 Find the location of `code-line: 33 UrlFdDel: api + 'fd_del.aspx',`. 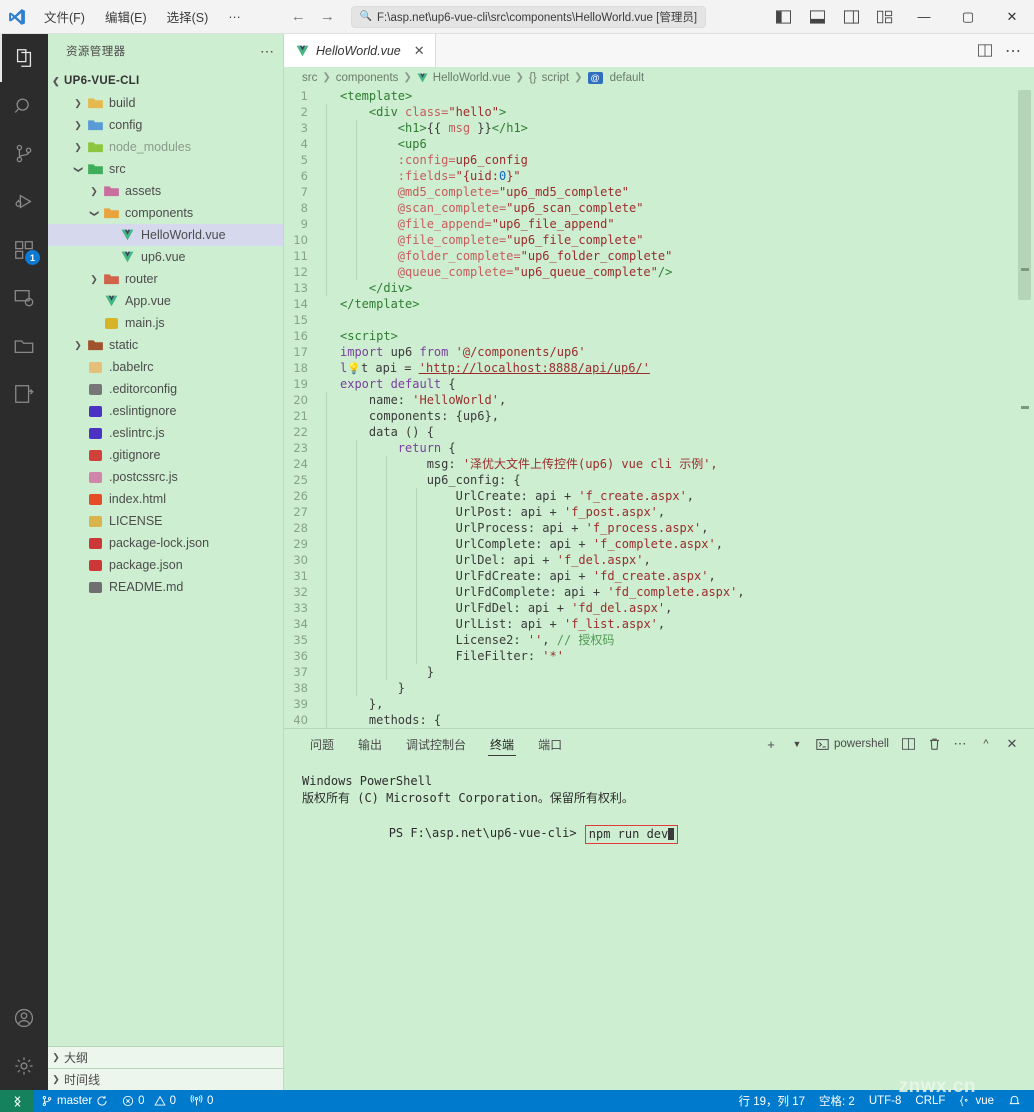

code-line: 33 UrlFdDel: api + 'fd_del.aspx', is located at coordinates (659, 608).